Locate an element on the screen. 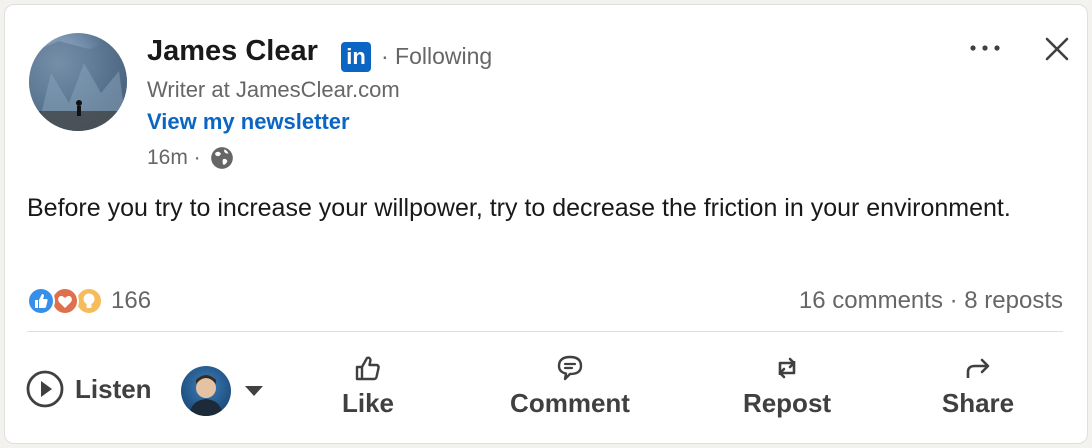 The height and width of the screenshot is (448, 1092). love-icon is located at coordinates (65, 301).